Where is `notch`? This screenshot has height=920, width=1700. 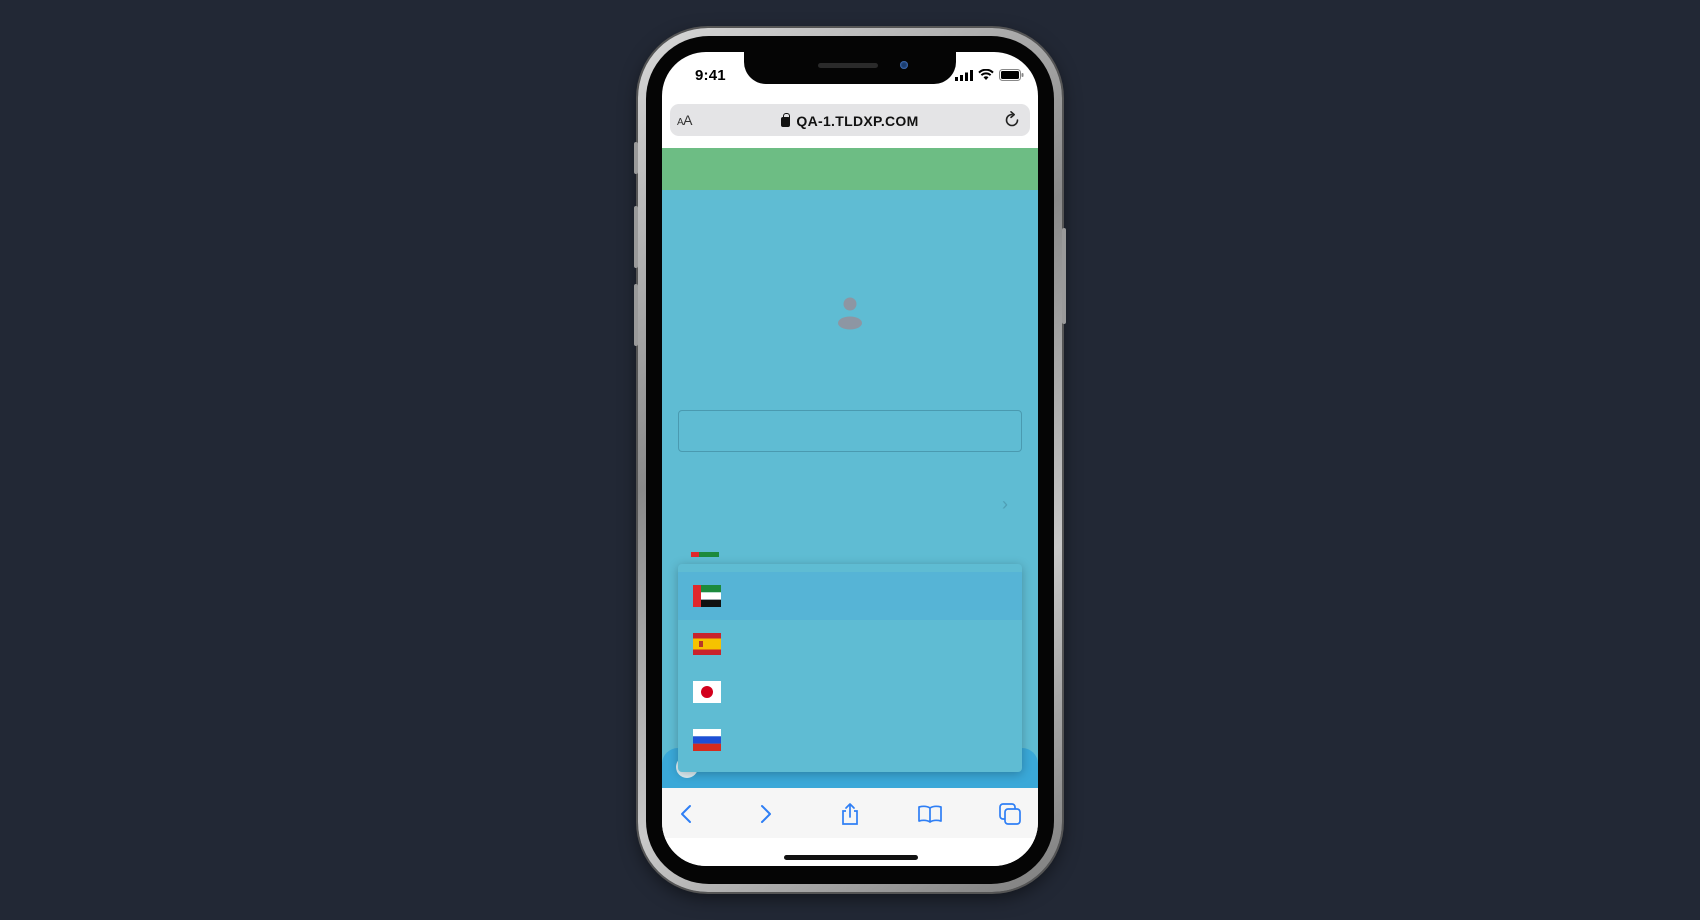 notch is located at coordinates (850, 68).